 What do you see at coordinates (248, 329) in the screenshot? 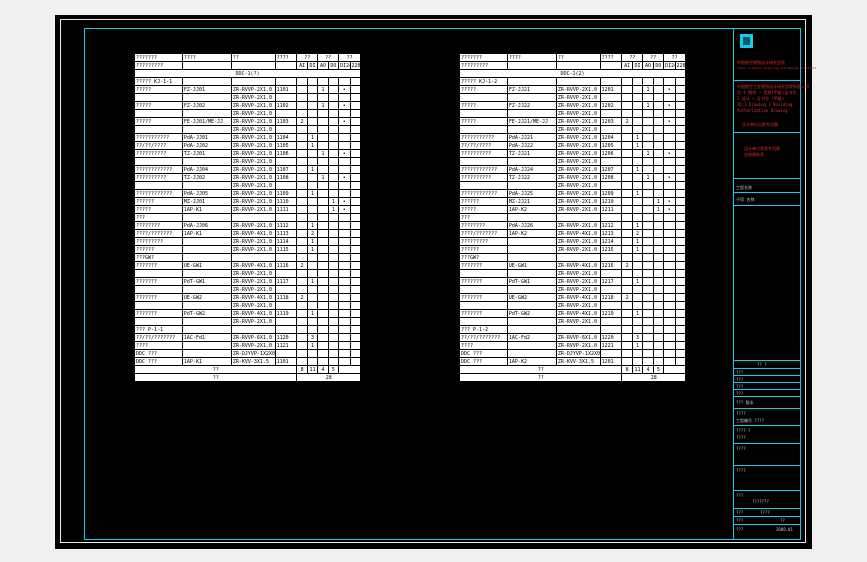
I see `table-row: ??? P-1-1` at bounding box center [248, 329].